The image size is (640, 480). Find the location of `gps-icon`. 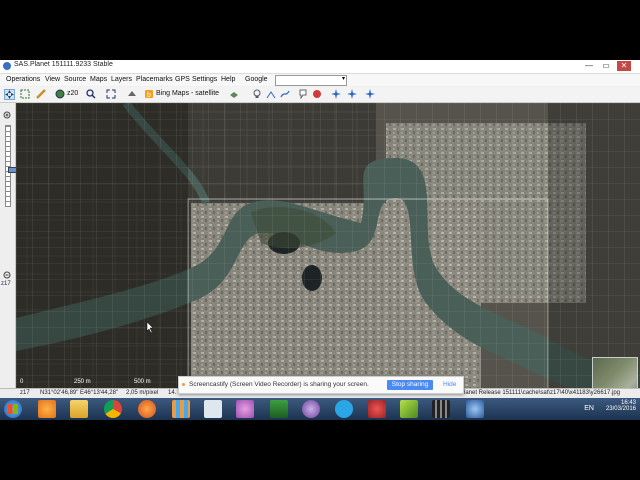

gps-icon is located at coordinates (336, 94).